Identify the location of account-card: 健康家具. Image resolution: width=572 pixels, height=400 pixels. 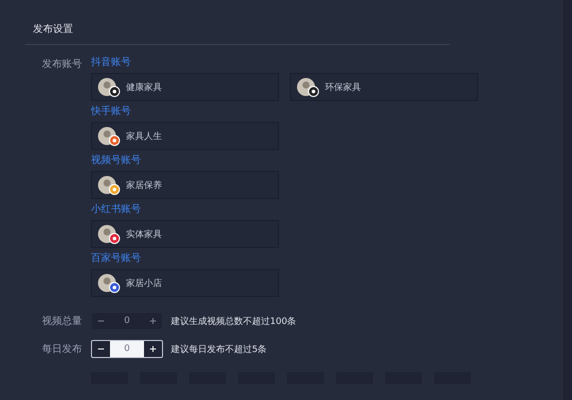
(185, 87).